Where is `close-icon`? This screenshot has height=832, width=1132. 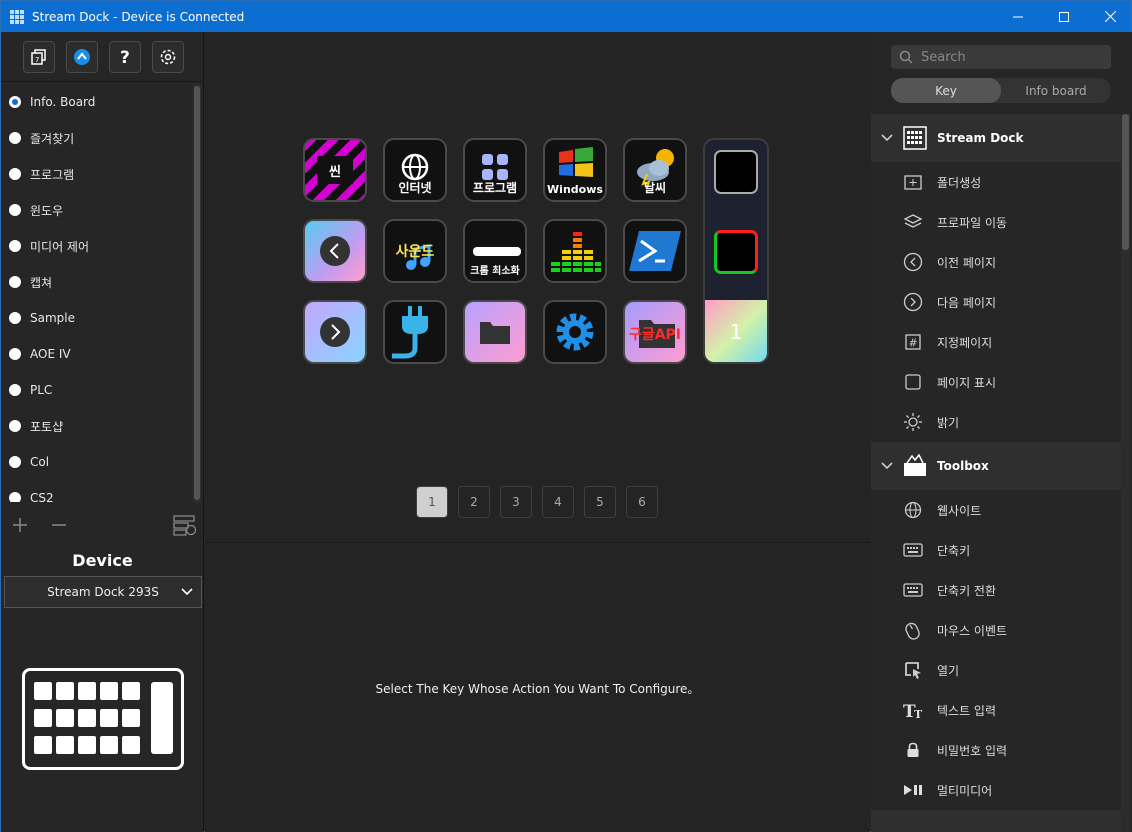 close-icon is located at coordinates (1110, 16).